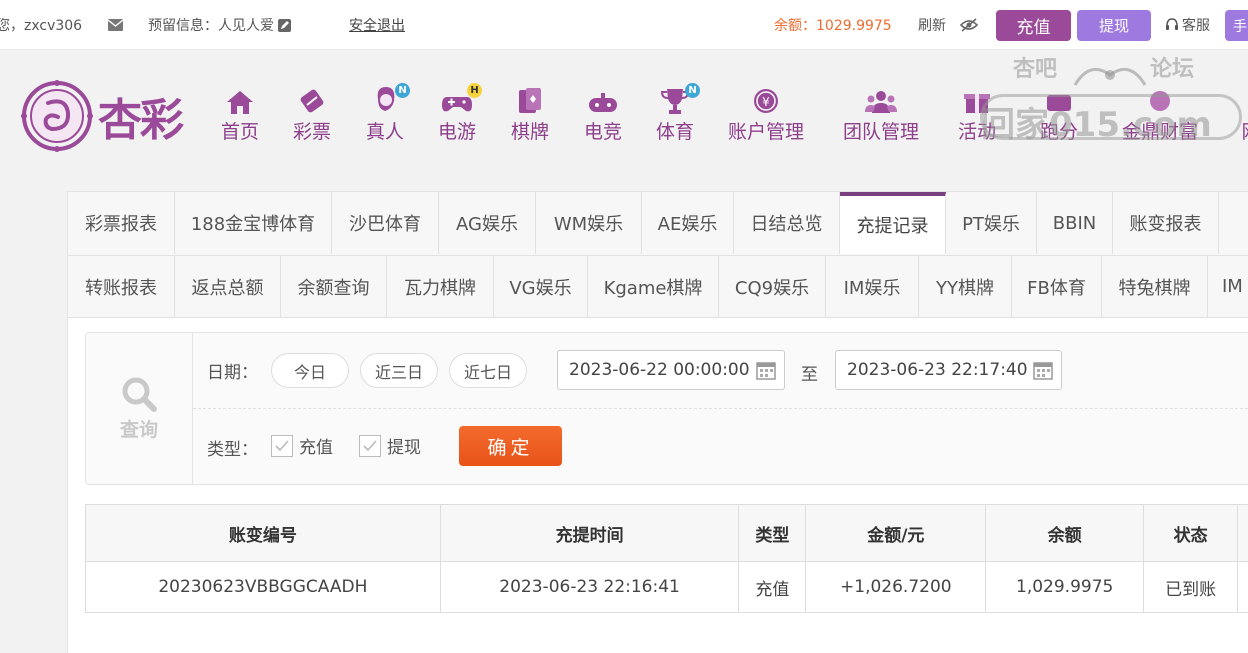  I want to click on refresh-link: 刷新, so click(932, 25).